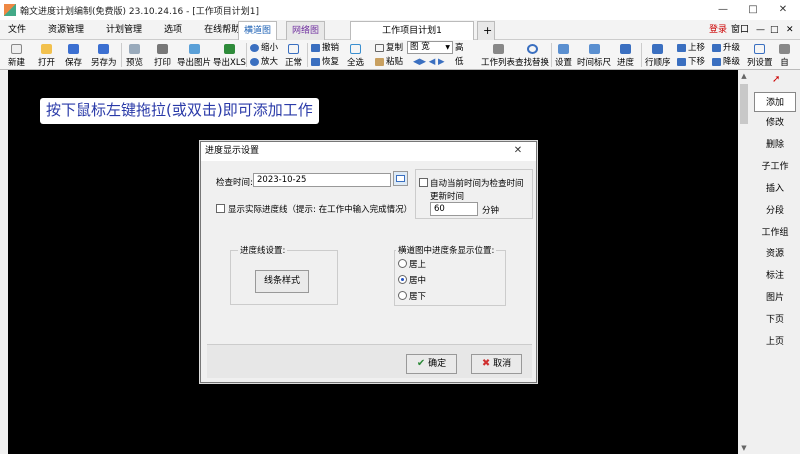 This screenshot has height=454, width=800. What do you see at coordinates (73, 55) in the screenshot?
I see `save-button: 保存` at bounding box center [73, 55].